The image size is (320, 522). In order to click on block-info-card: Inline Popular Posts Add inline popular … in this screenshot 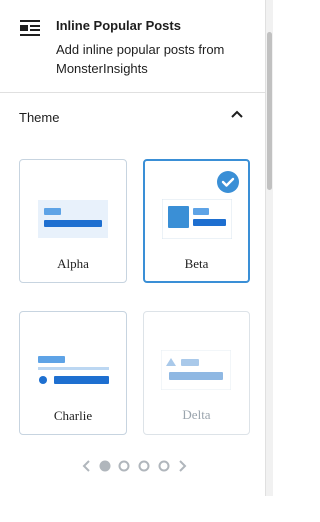, I will do `click(133, 46)`.